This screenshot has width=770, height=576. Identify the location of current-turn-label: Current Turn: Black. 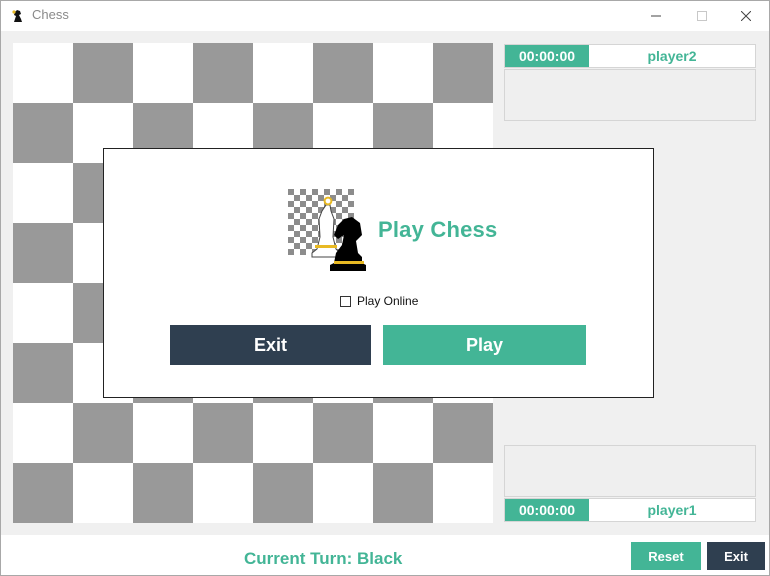
(323, 558).